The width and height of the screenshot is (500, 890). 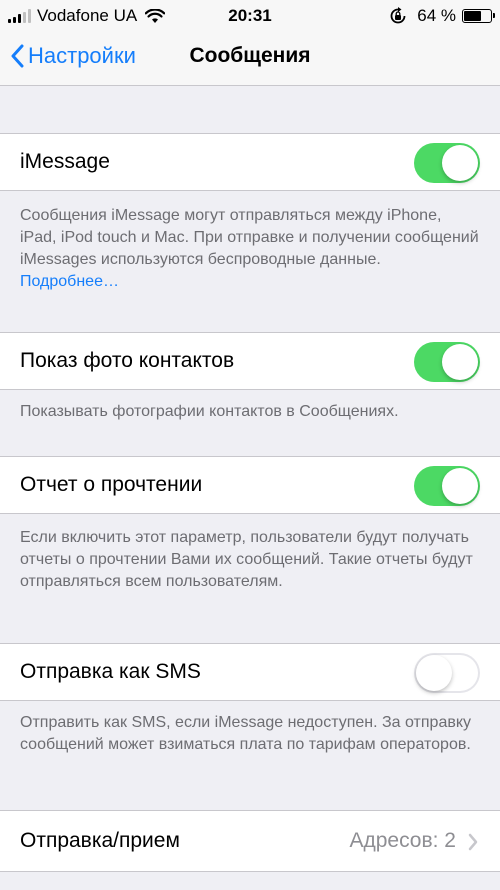 What do you see at coordinates (472, 16) in the screenshot?
I see `battery-level-fill` at bounding box center [472, 16].